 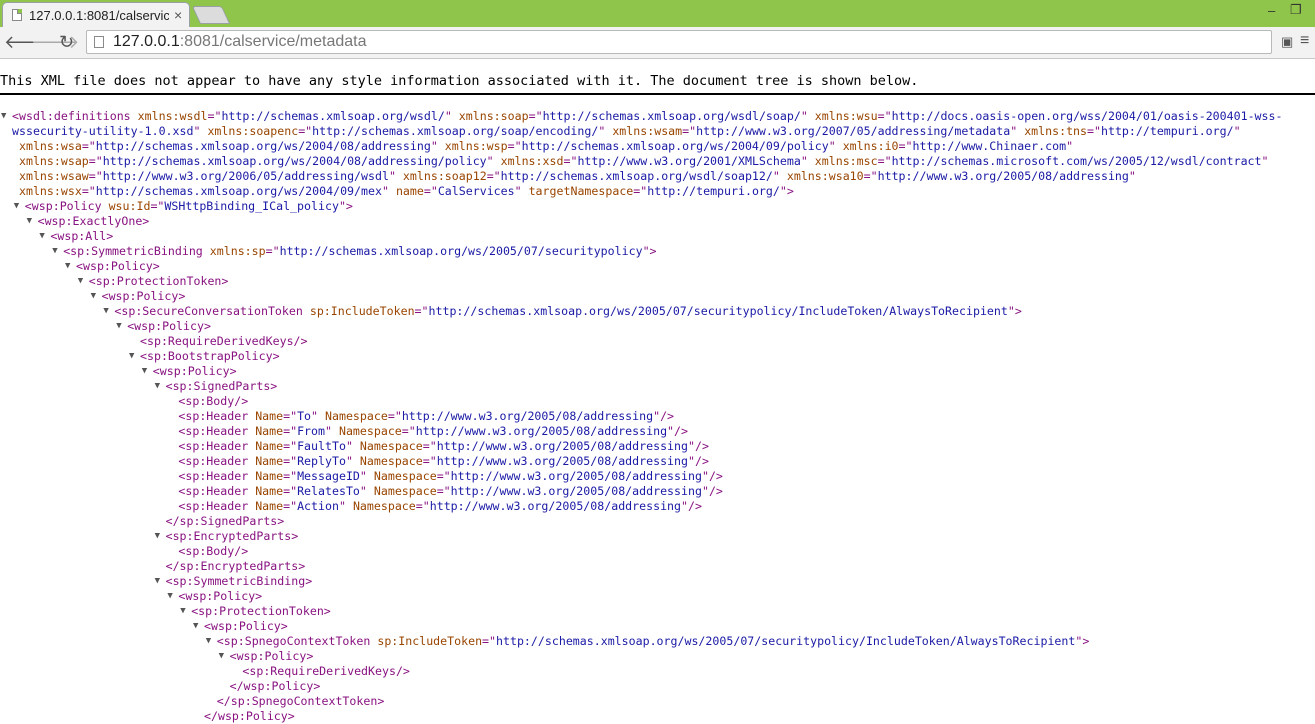 What do you see at coordinates (657, 551) in the screenshot?
I see `xml-line: <sp:Body/>` at bounding box center [657, 551].